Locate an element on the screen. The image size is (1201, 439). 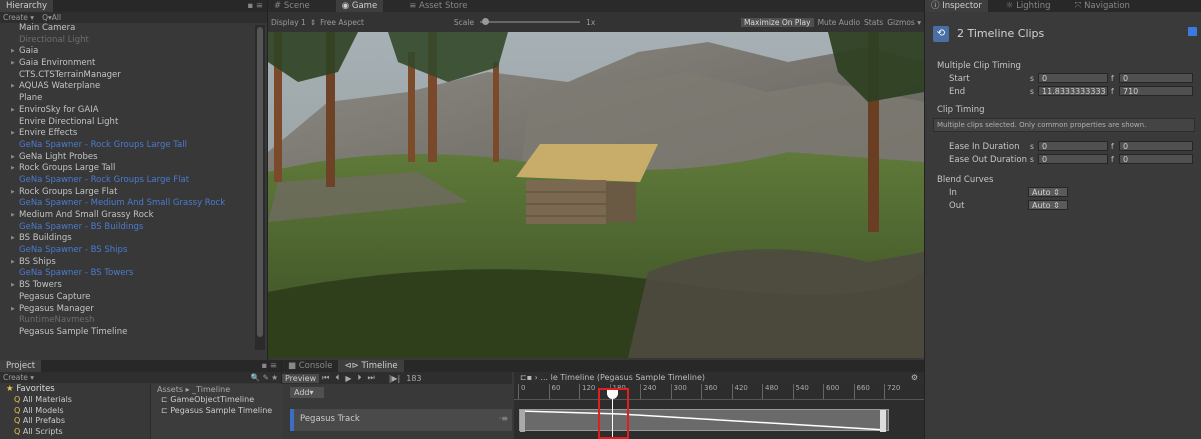
hierarchy-item: Plane is located at coordinates (127, 99).